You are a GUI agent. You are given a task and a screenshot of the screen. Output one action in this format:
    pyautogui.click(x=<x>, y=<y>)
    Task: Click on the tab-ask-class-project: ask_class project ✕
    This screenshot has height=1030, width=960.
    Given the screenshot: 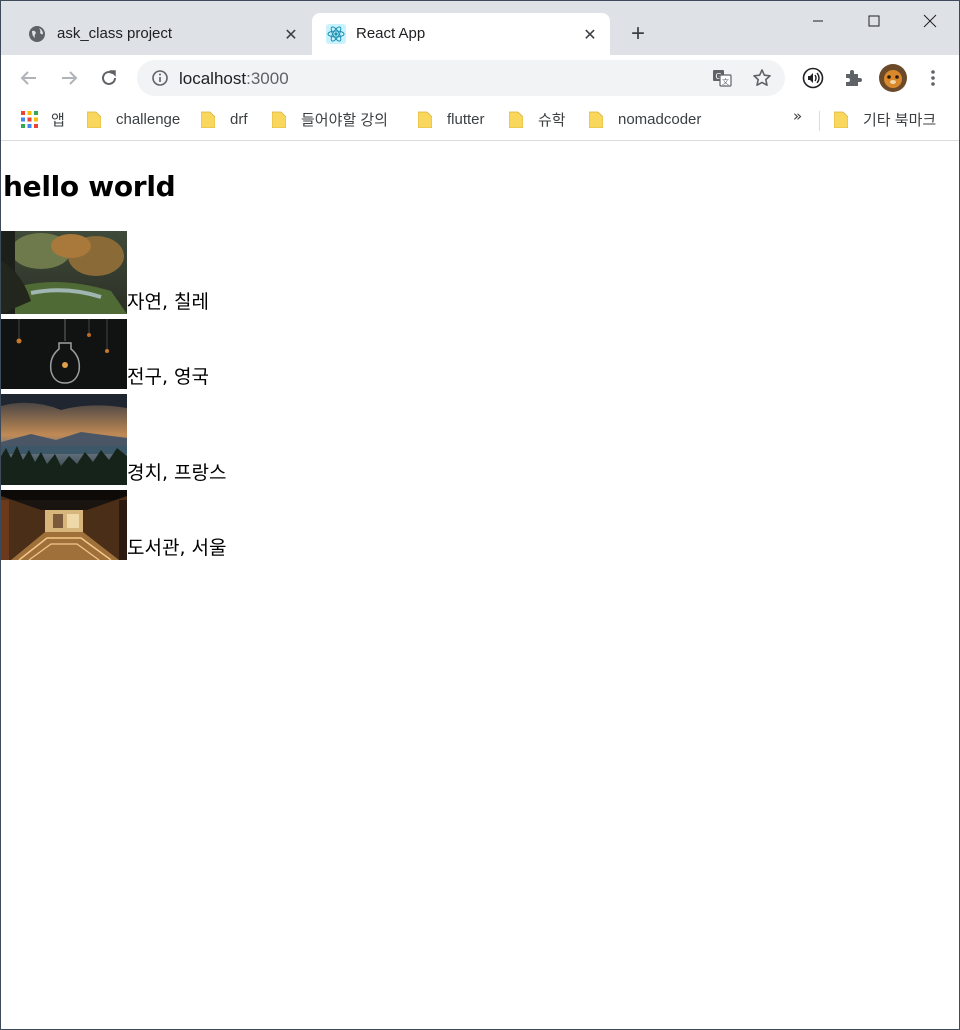 What is the action you would take?
    pyautogui.click(x=162, y=34)
    